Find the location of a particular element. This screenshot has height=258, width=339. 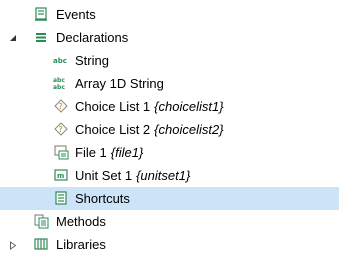

tree-item-libraries: Libraries is located at coordinates (169, 244).